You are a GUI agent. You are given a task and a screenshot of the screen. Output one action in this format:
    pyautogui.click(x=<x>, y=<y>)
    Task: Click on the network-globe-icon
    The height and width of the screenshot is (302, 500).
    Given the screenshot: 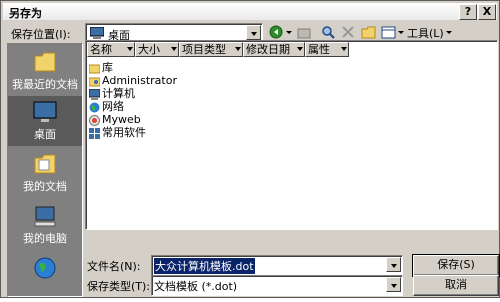 What is the action you would take?
    pyautogui.click(x=45, y=268)
    